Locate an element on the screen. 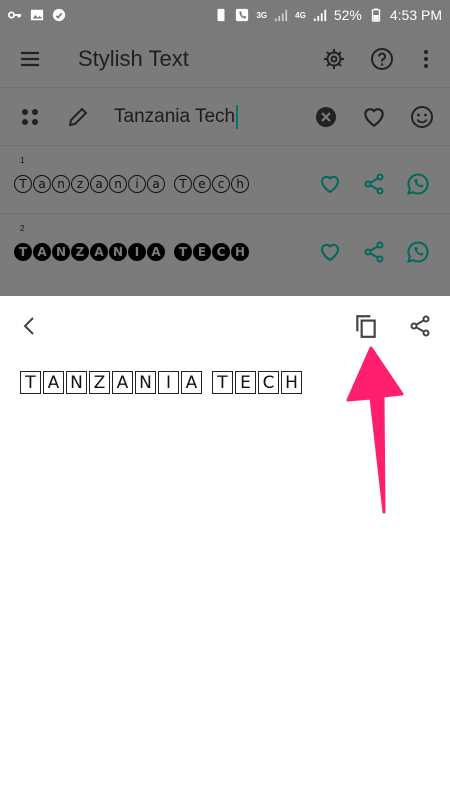 The image size is (450, 800). back-button is located at coordinates (30, 326).